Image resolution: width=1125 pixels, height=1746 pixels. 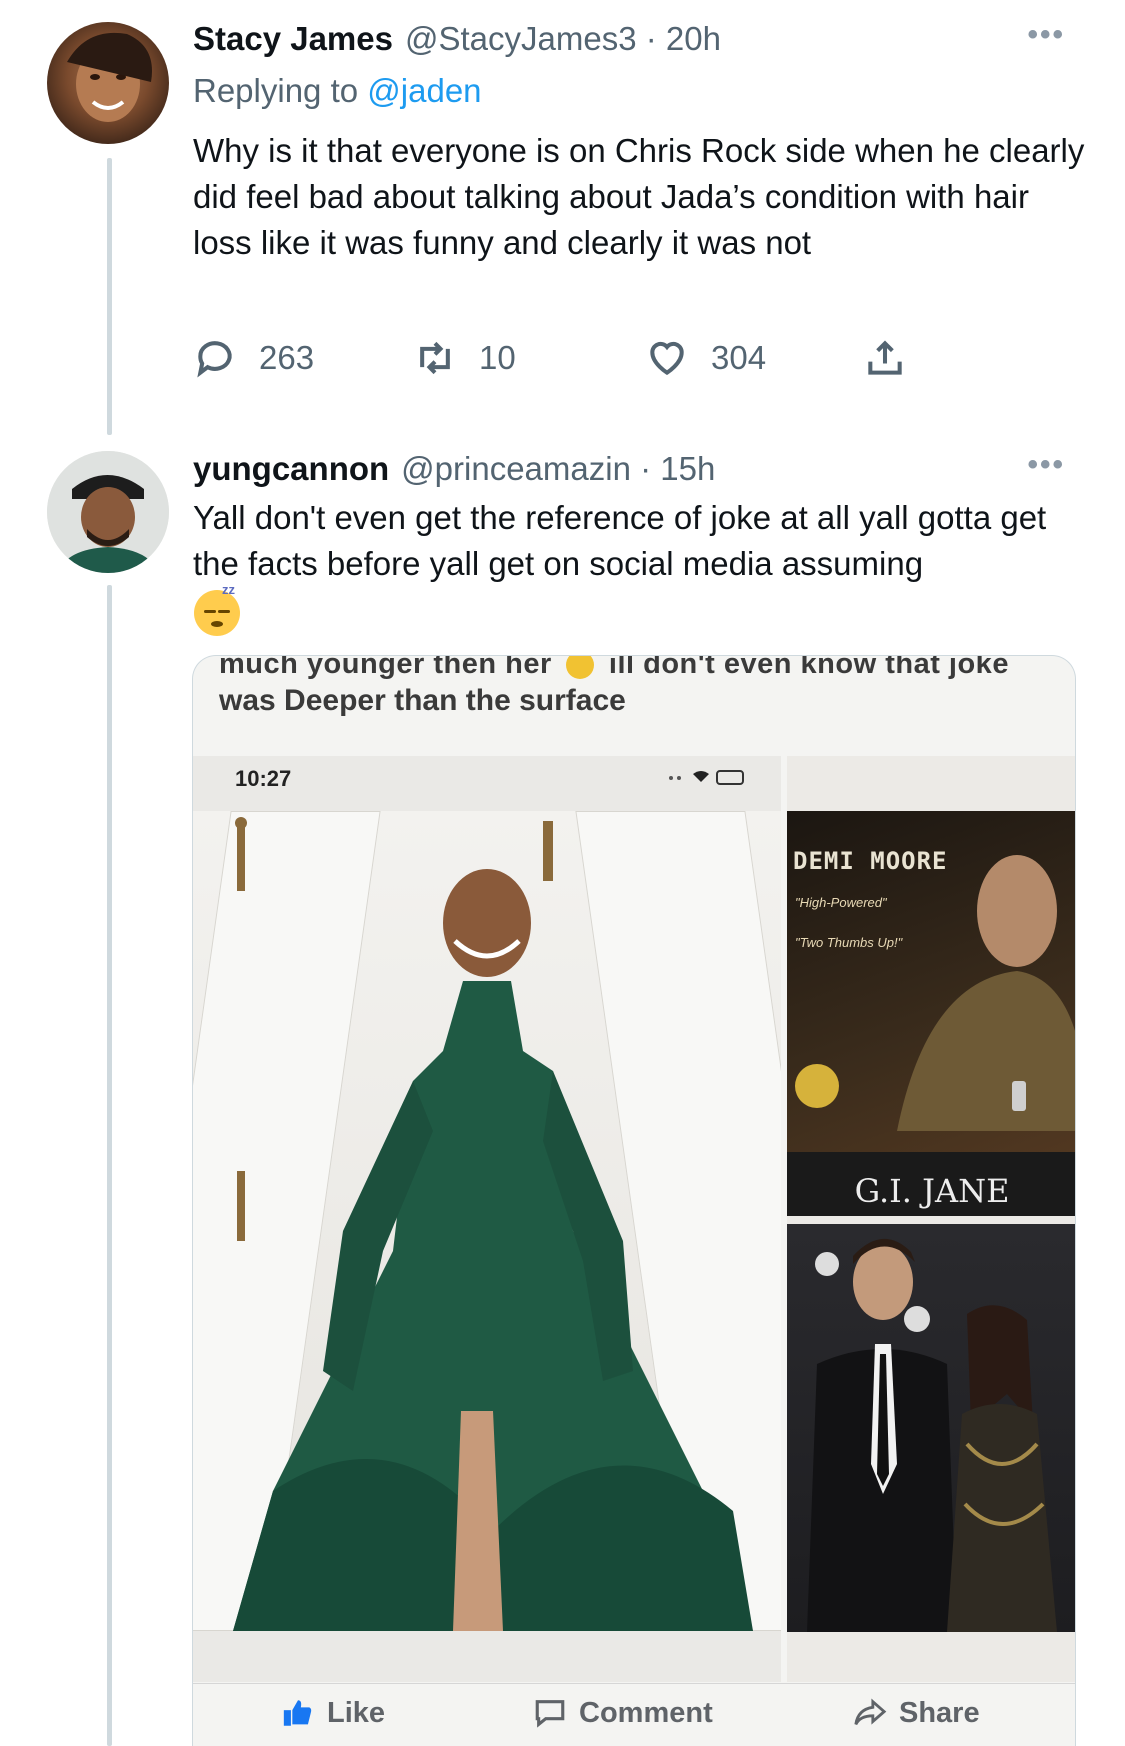 What do you see at coordinates (932, 1435) in the screenshot?
I see `couple-figures-icon` at bounding box center [932, 1435].